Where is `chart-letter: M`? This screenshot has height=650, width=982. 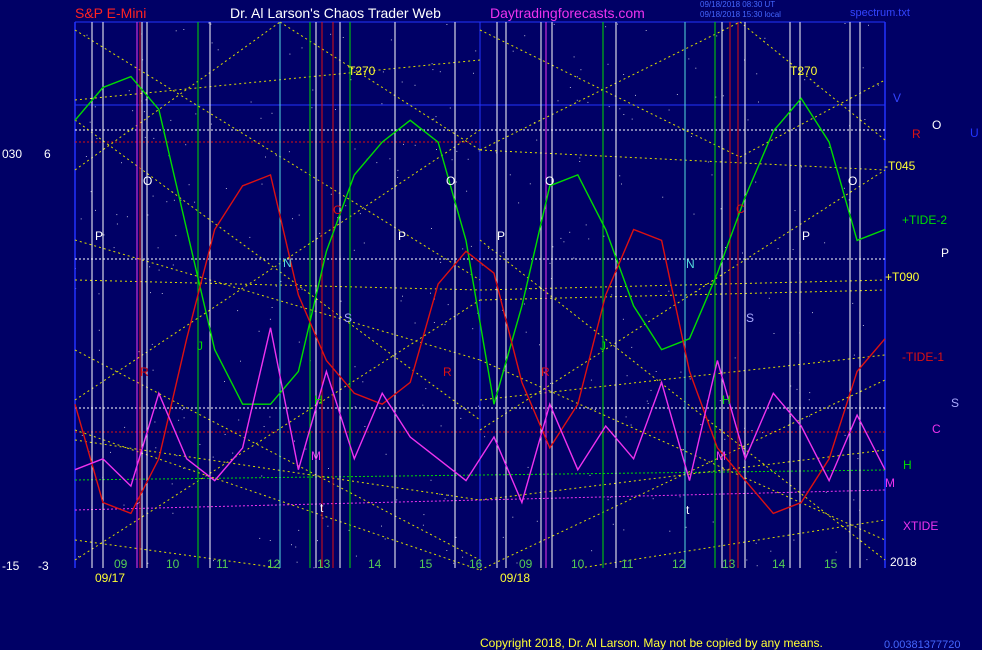
chart-letter: M is located at coordinates (316, 456).